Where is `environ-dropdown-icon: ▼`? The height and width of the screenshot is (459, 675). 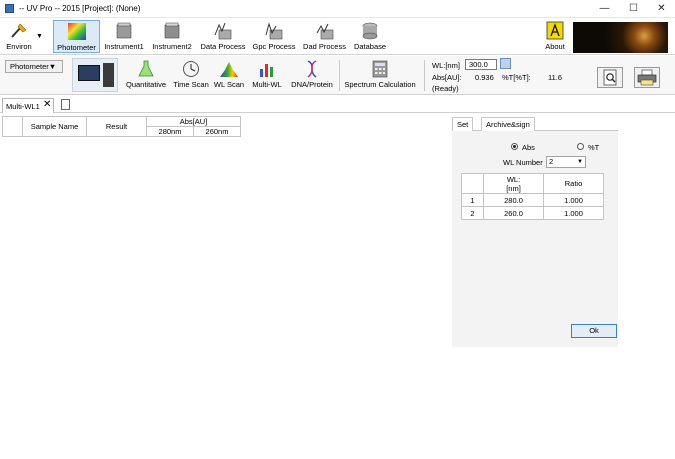
environ-dropdown-icon: ▼ is located at coordinates (39, 36).